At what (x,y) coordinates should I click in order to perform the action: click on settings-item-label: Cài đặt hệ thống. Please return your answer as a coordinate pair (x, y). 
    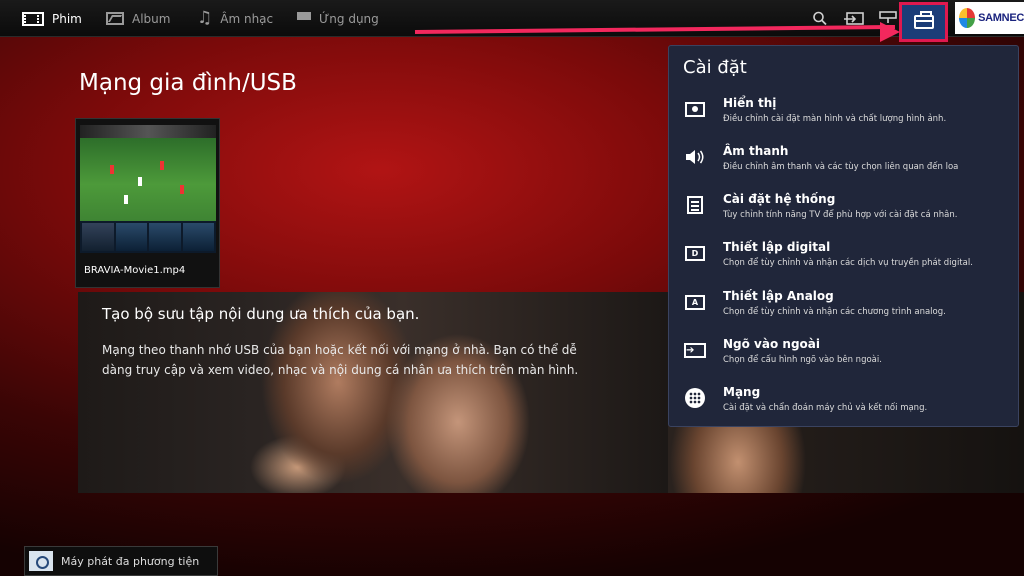
    Looking at the image, I should click on (779, 199).